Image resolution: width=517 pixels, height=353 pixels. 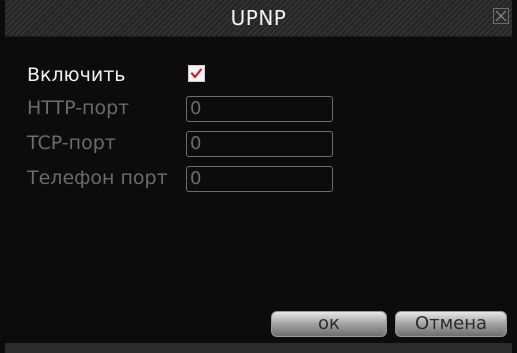 What do you see at coordinates (78, 108) in the screenshot?
I see `http-port-label: HTTP-порт` at bounding box center [78, 108].